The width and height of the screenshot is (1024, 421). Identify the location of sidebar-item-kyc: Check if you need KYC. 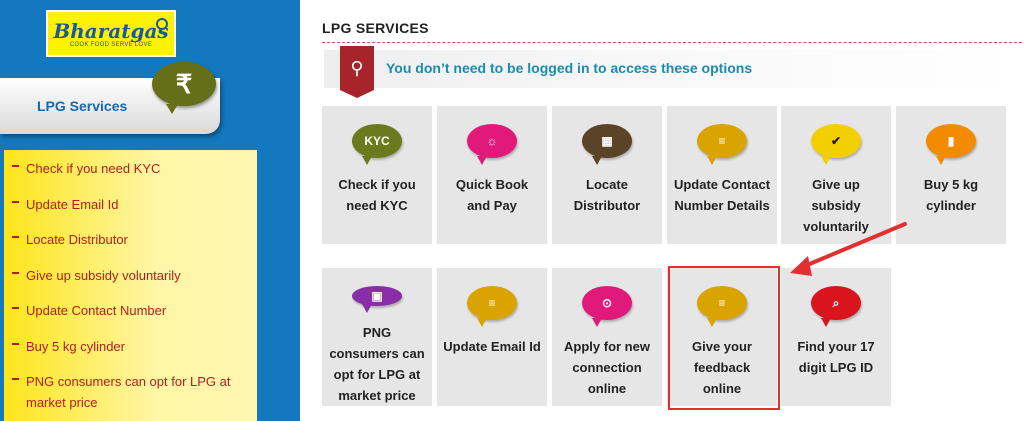
(130, 176).